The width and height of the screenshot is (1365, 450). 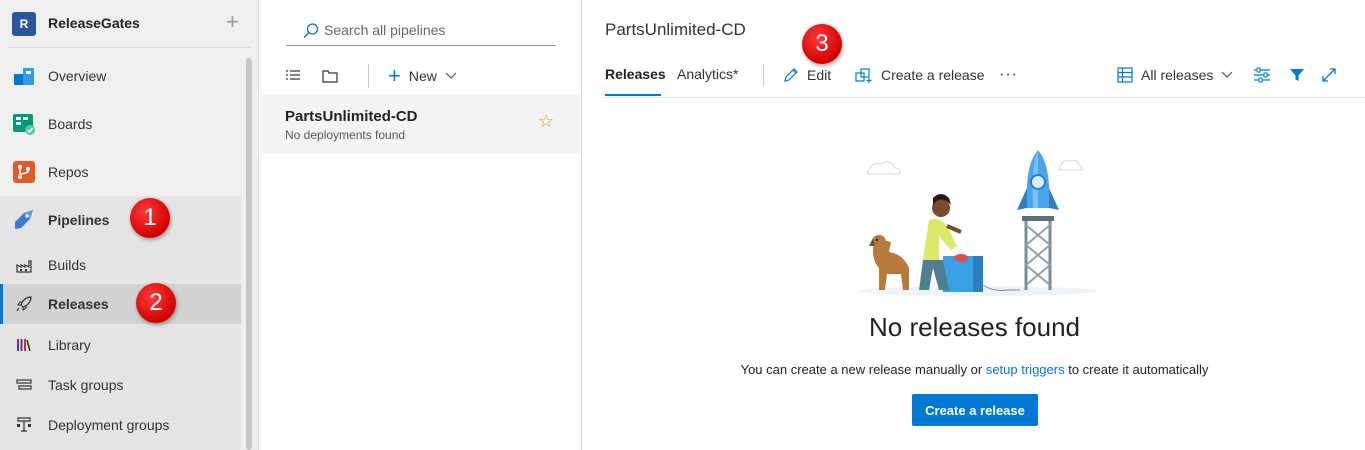 What do you see at coordinates (420, 124) in the screenshot?
I see `list-item: PartsUnlimited-CD No deployments found ☆` at bounding box center [420, 124].